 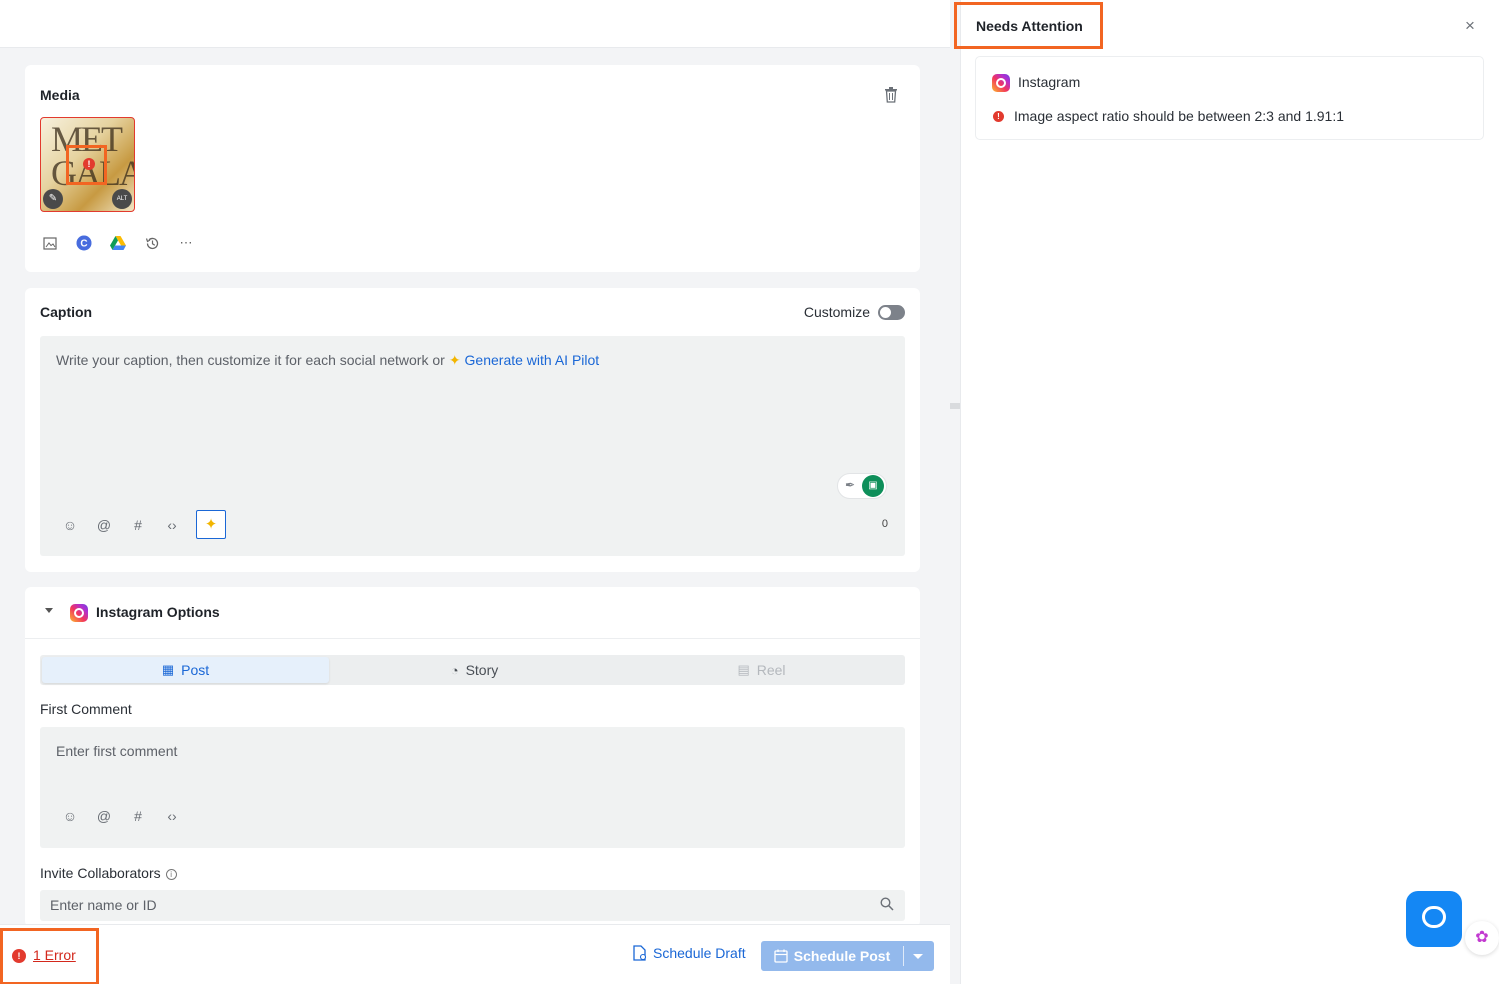 I want to click on collapse-caret-icon, so click(x=49, y=610).